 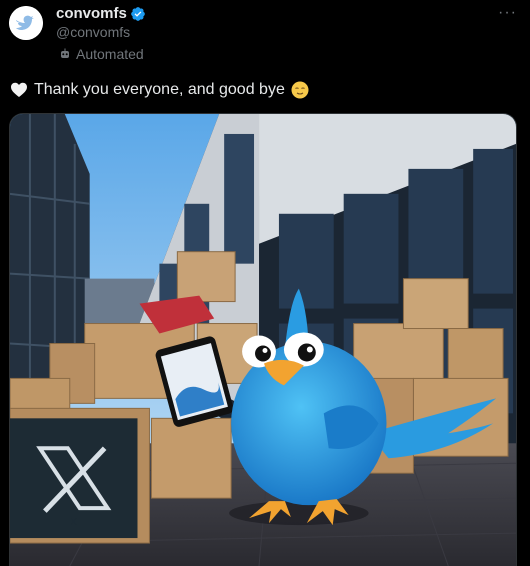 I want to click on tweet-text: Thank you everyone, and good bye, so click(x=159, y=90).